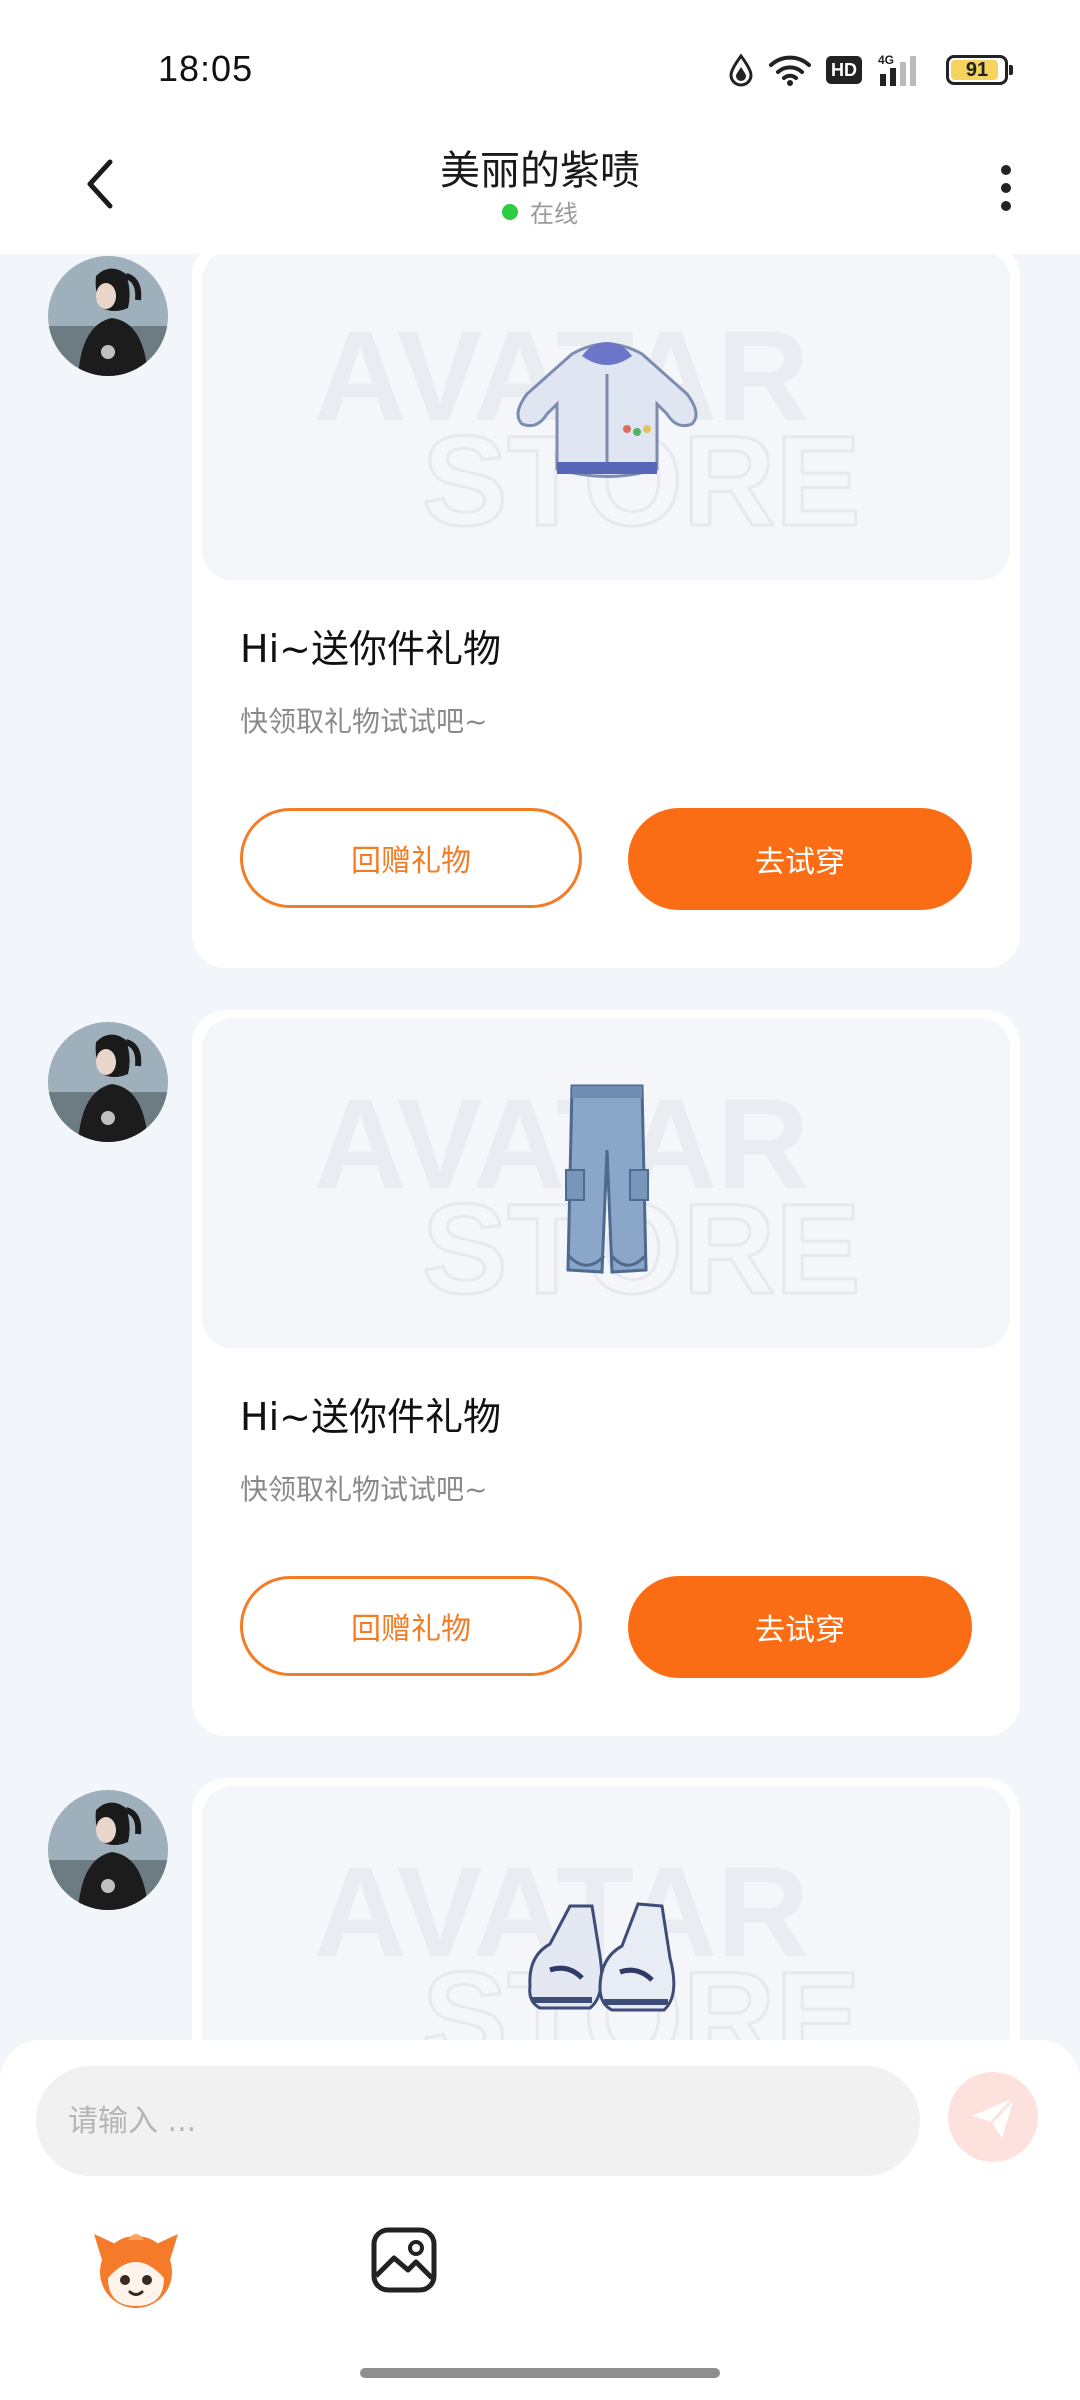 The width and height of the screenshot is (1080, 2400). I want to click on status-icons: HD 4G 91, so click(870, 70).